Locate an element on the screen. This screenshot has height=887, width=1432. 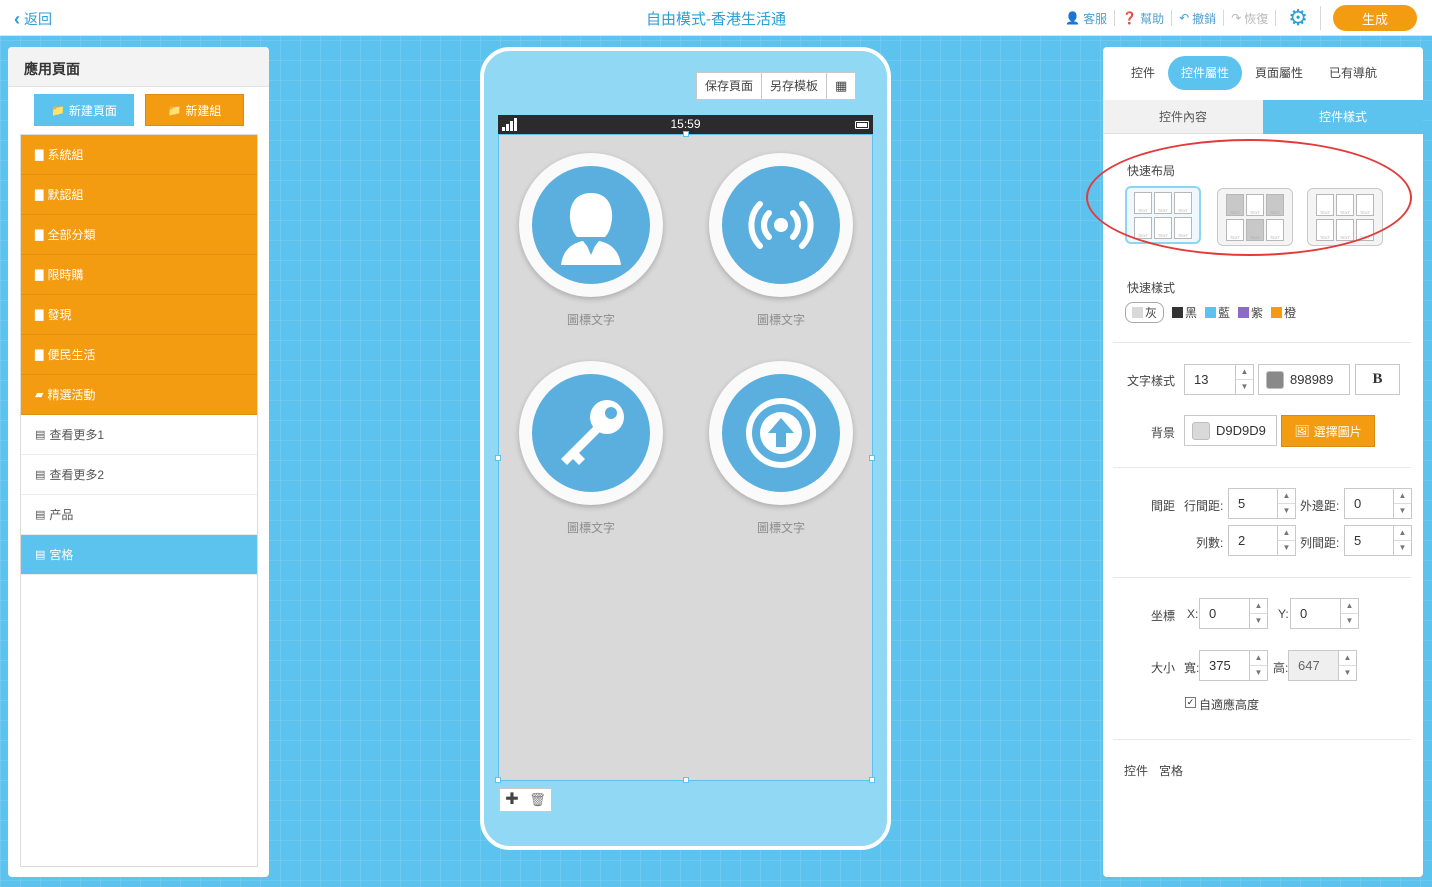
broadcast-icon is located at coordinates (781, 225).